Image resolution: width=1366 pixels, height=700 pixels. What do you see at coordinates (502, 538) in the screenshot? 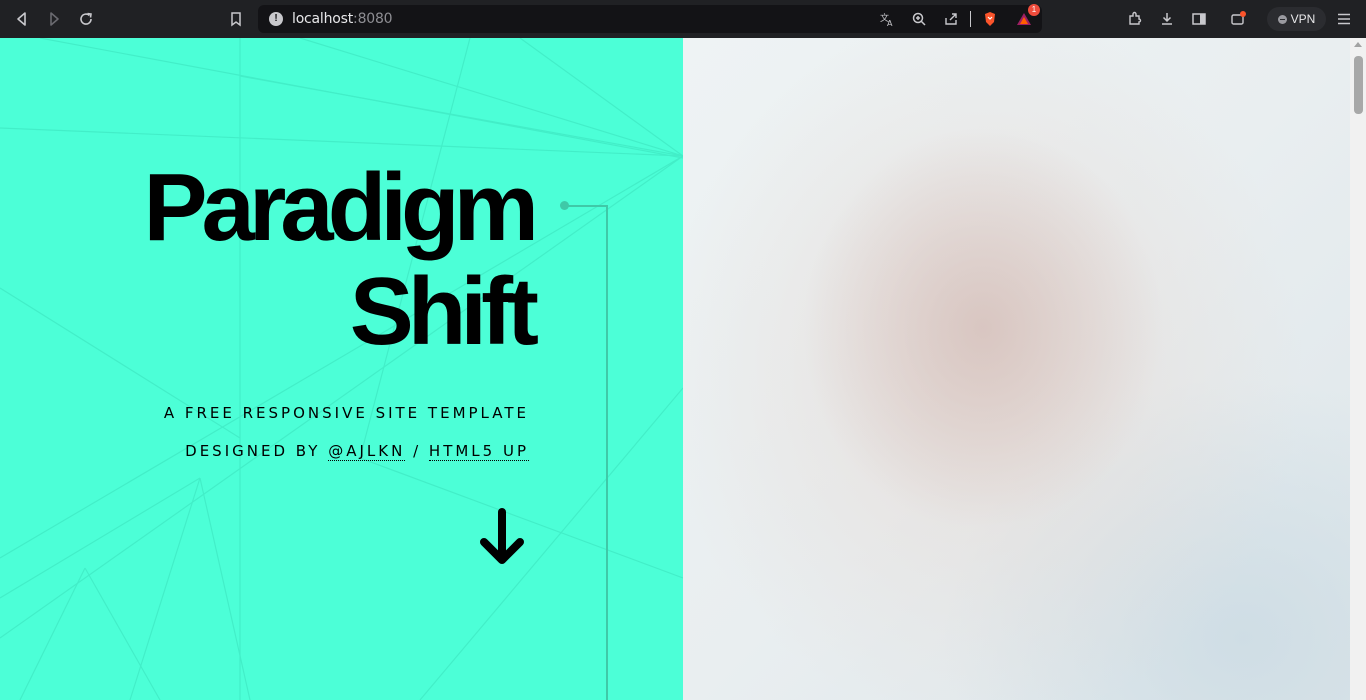
I see `arrow-down-icon` at bounding box center [502, 538].